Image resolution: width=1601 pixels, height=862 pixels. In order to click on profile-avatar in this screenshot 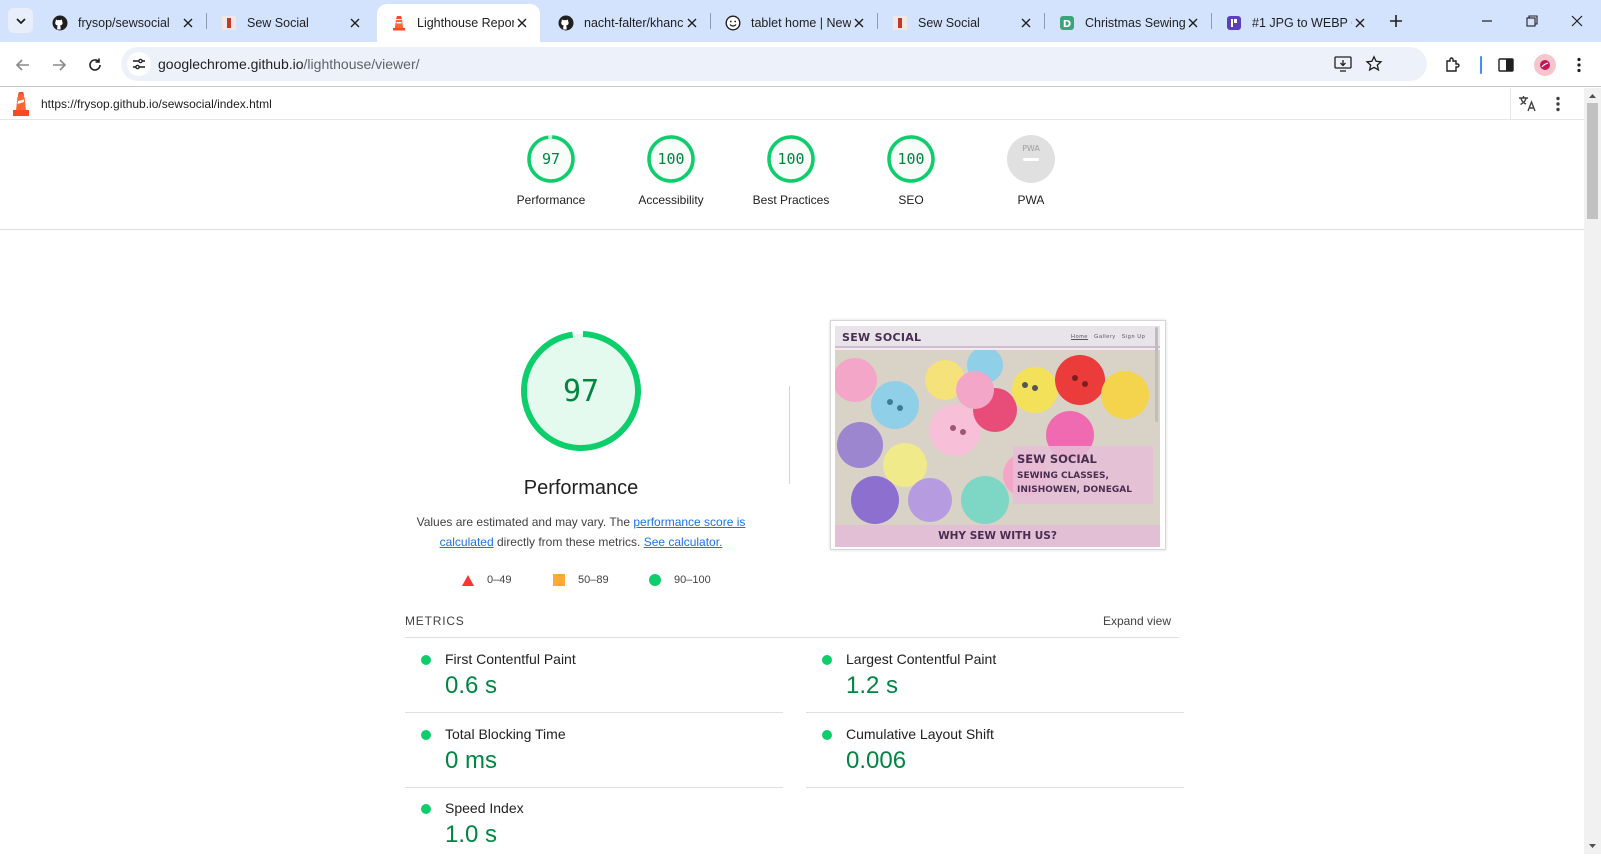, I will do `click(1545, 65)`.